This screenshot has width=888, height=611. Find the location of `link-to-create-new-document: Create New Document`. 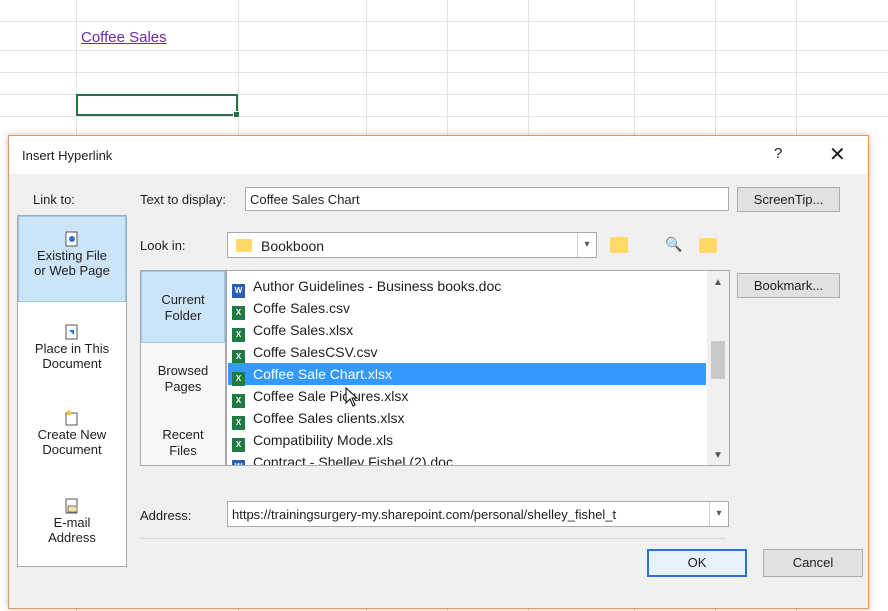

link-to-create-new-document: Create New Document is located at coordinates (72, 441).